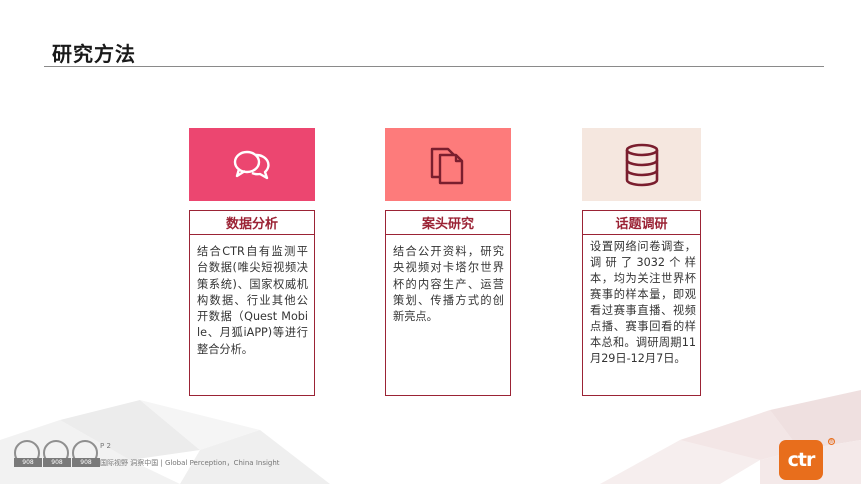 The height and width of the screenshot is (484, 861). I want to click on card-description: 结合公开资料，研究央视频对卡塔尔世界杯的内容生产、运营策划、传播方式的创新亮点。, so click(448, 284).